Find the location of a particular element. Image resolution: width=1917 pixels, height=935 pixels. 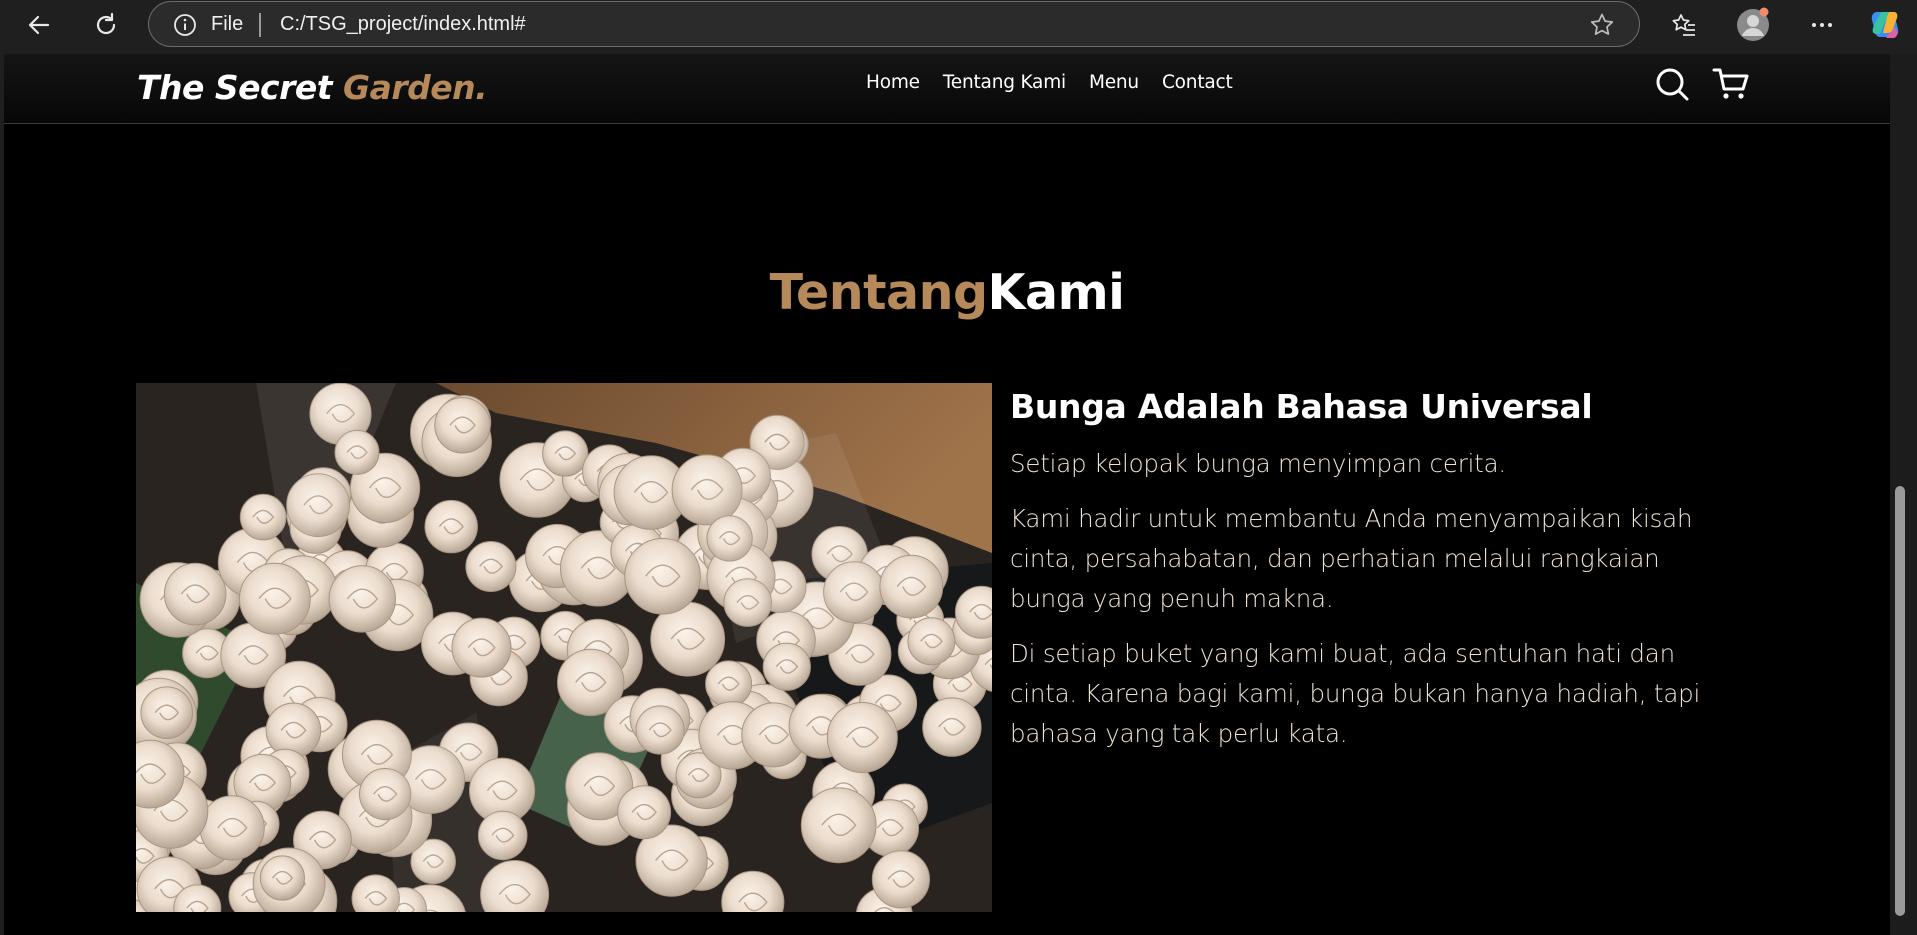

favorites-list-icon is located at coordinates (1683, 25).